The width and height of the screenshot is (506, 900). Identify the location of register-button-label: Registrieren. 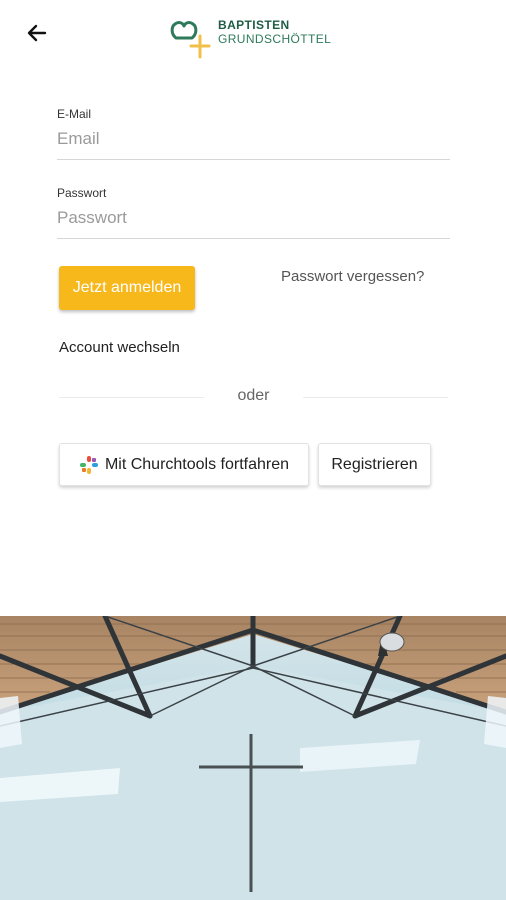
(374, 464).